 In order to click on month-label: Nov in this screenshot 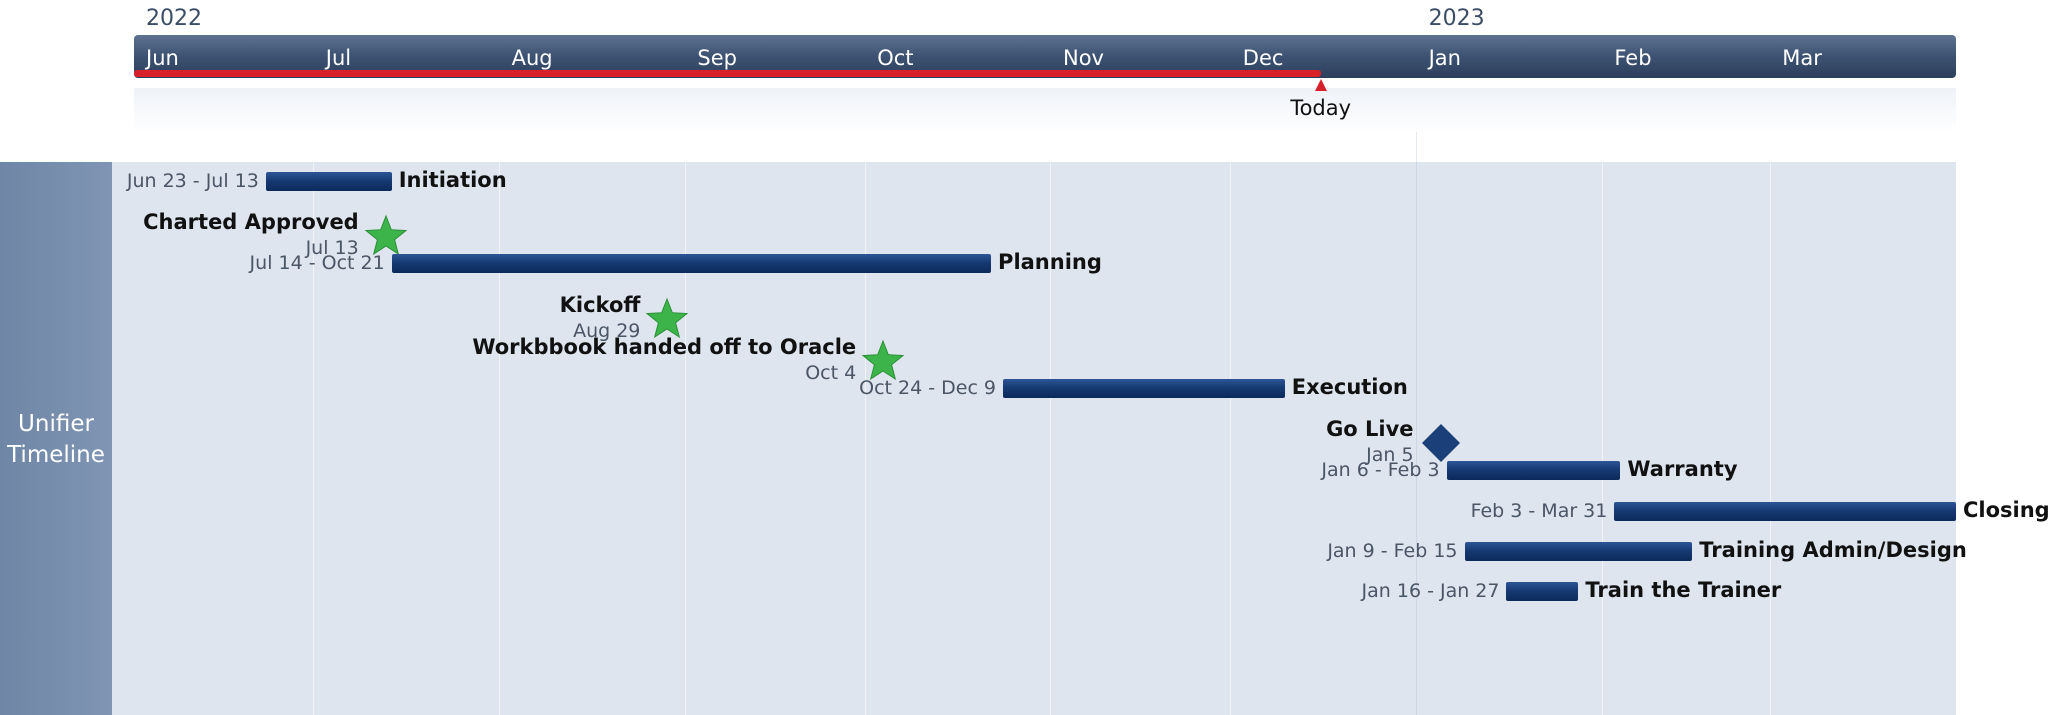, I will do `click(1083, 58)`.